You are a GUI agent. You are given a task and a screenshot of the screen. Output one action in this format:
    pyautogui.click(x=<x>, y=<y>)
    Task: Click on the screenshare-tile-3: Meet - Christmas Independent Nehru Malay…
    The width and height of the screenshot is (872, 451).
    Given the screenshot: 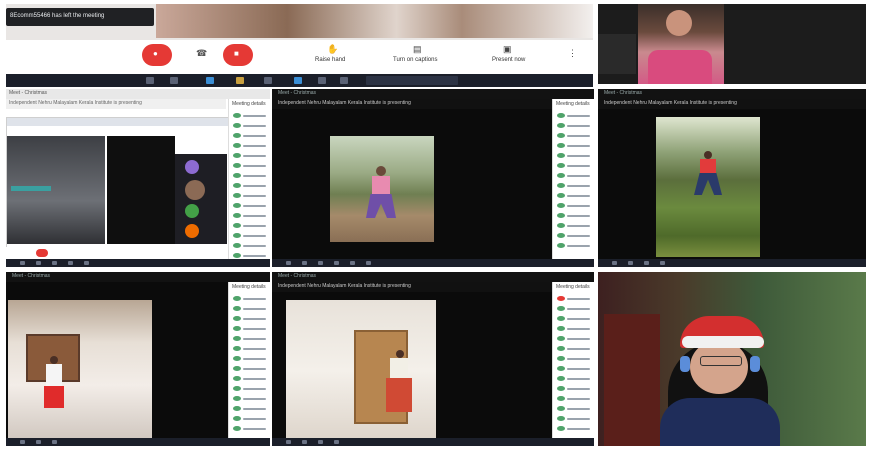 What is the action you would take?
    pyautogui.click(x=732, y=178)
    